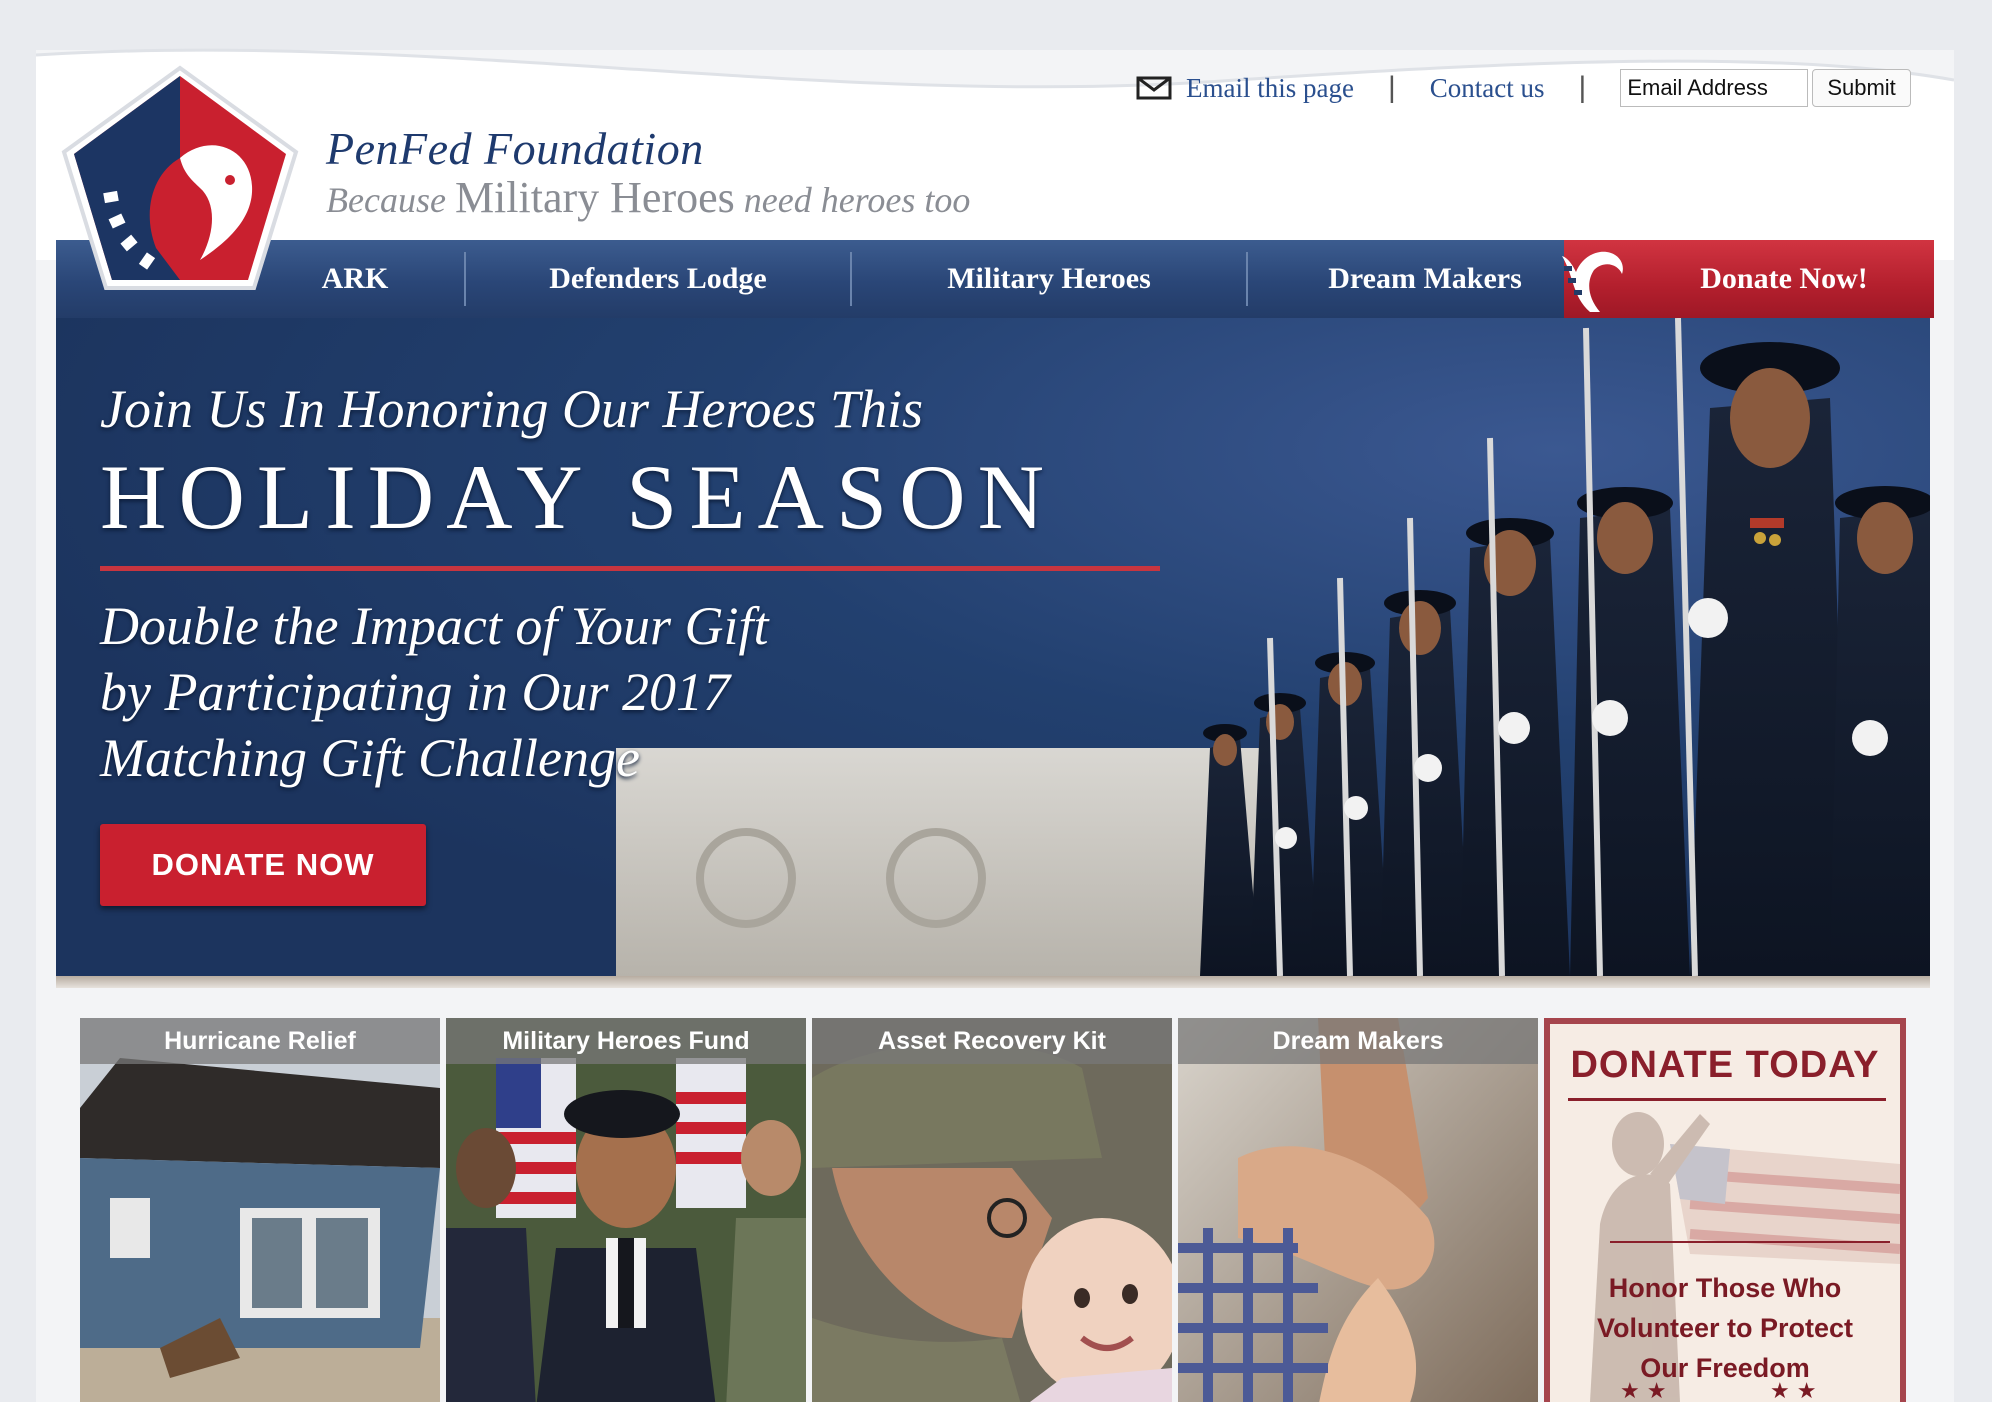 The image size is (1992, 1402). Describe the element at coordinates (857, 200) in the screenshot. I see `tagline-post: need heroes too` at that location.